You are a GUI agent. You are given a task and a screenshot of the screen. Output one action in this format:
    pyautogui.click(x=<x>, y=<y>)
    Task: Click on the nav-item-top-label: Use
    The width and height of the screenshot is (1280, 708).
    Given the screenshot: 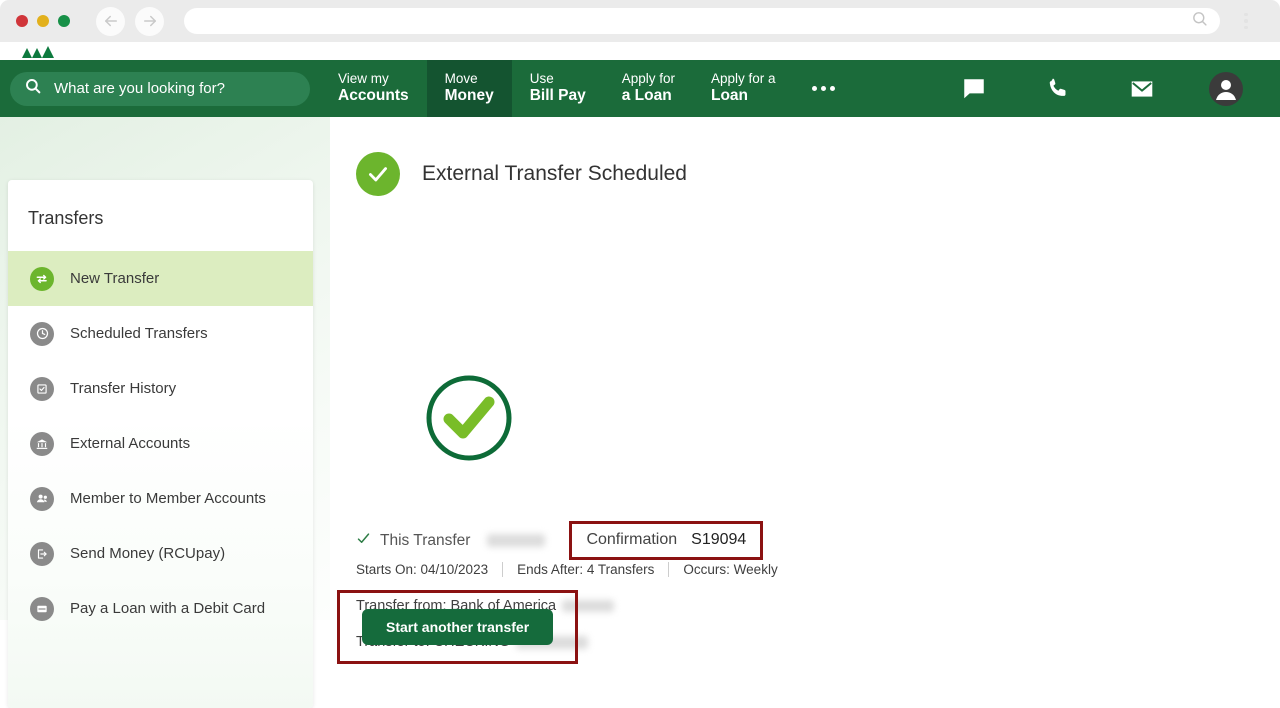 What is the action you would take?
    pyautogui.click(x=541, y=79)
    